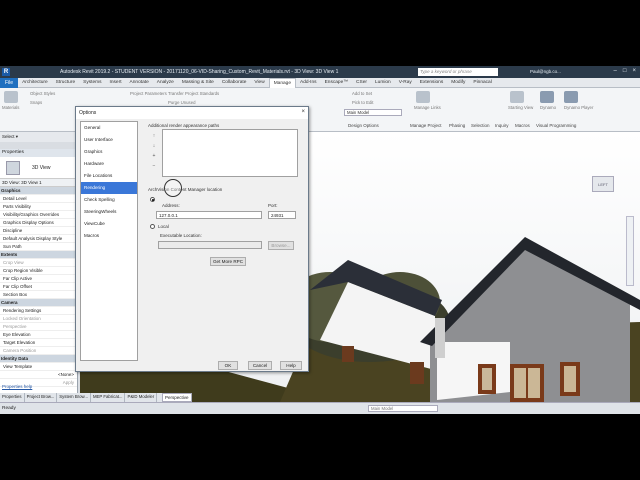  I want to click on ribbon-dynamo: Dynamo, so click(548, 107).